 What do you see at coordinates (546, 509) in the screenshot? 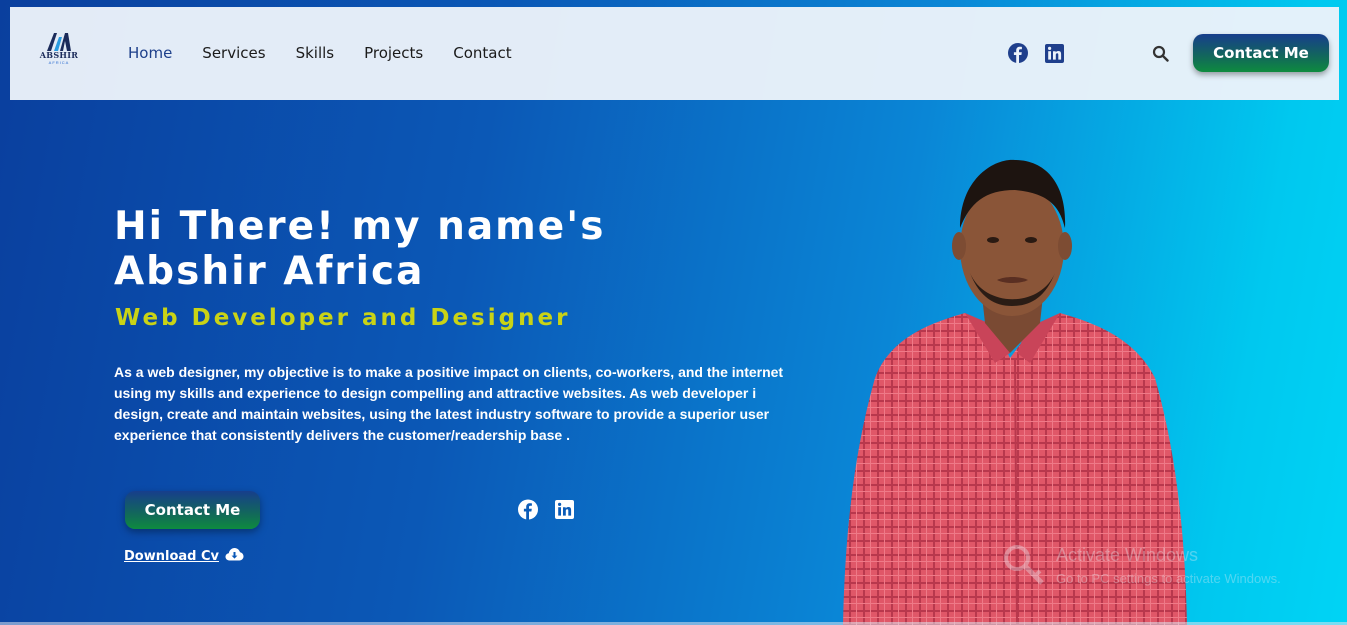
I see `hero-social-links` at bounding box center [546, 509].